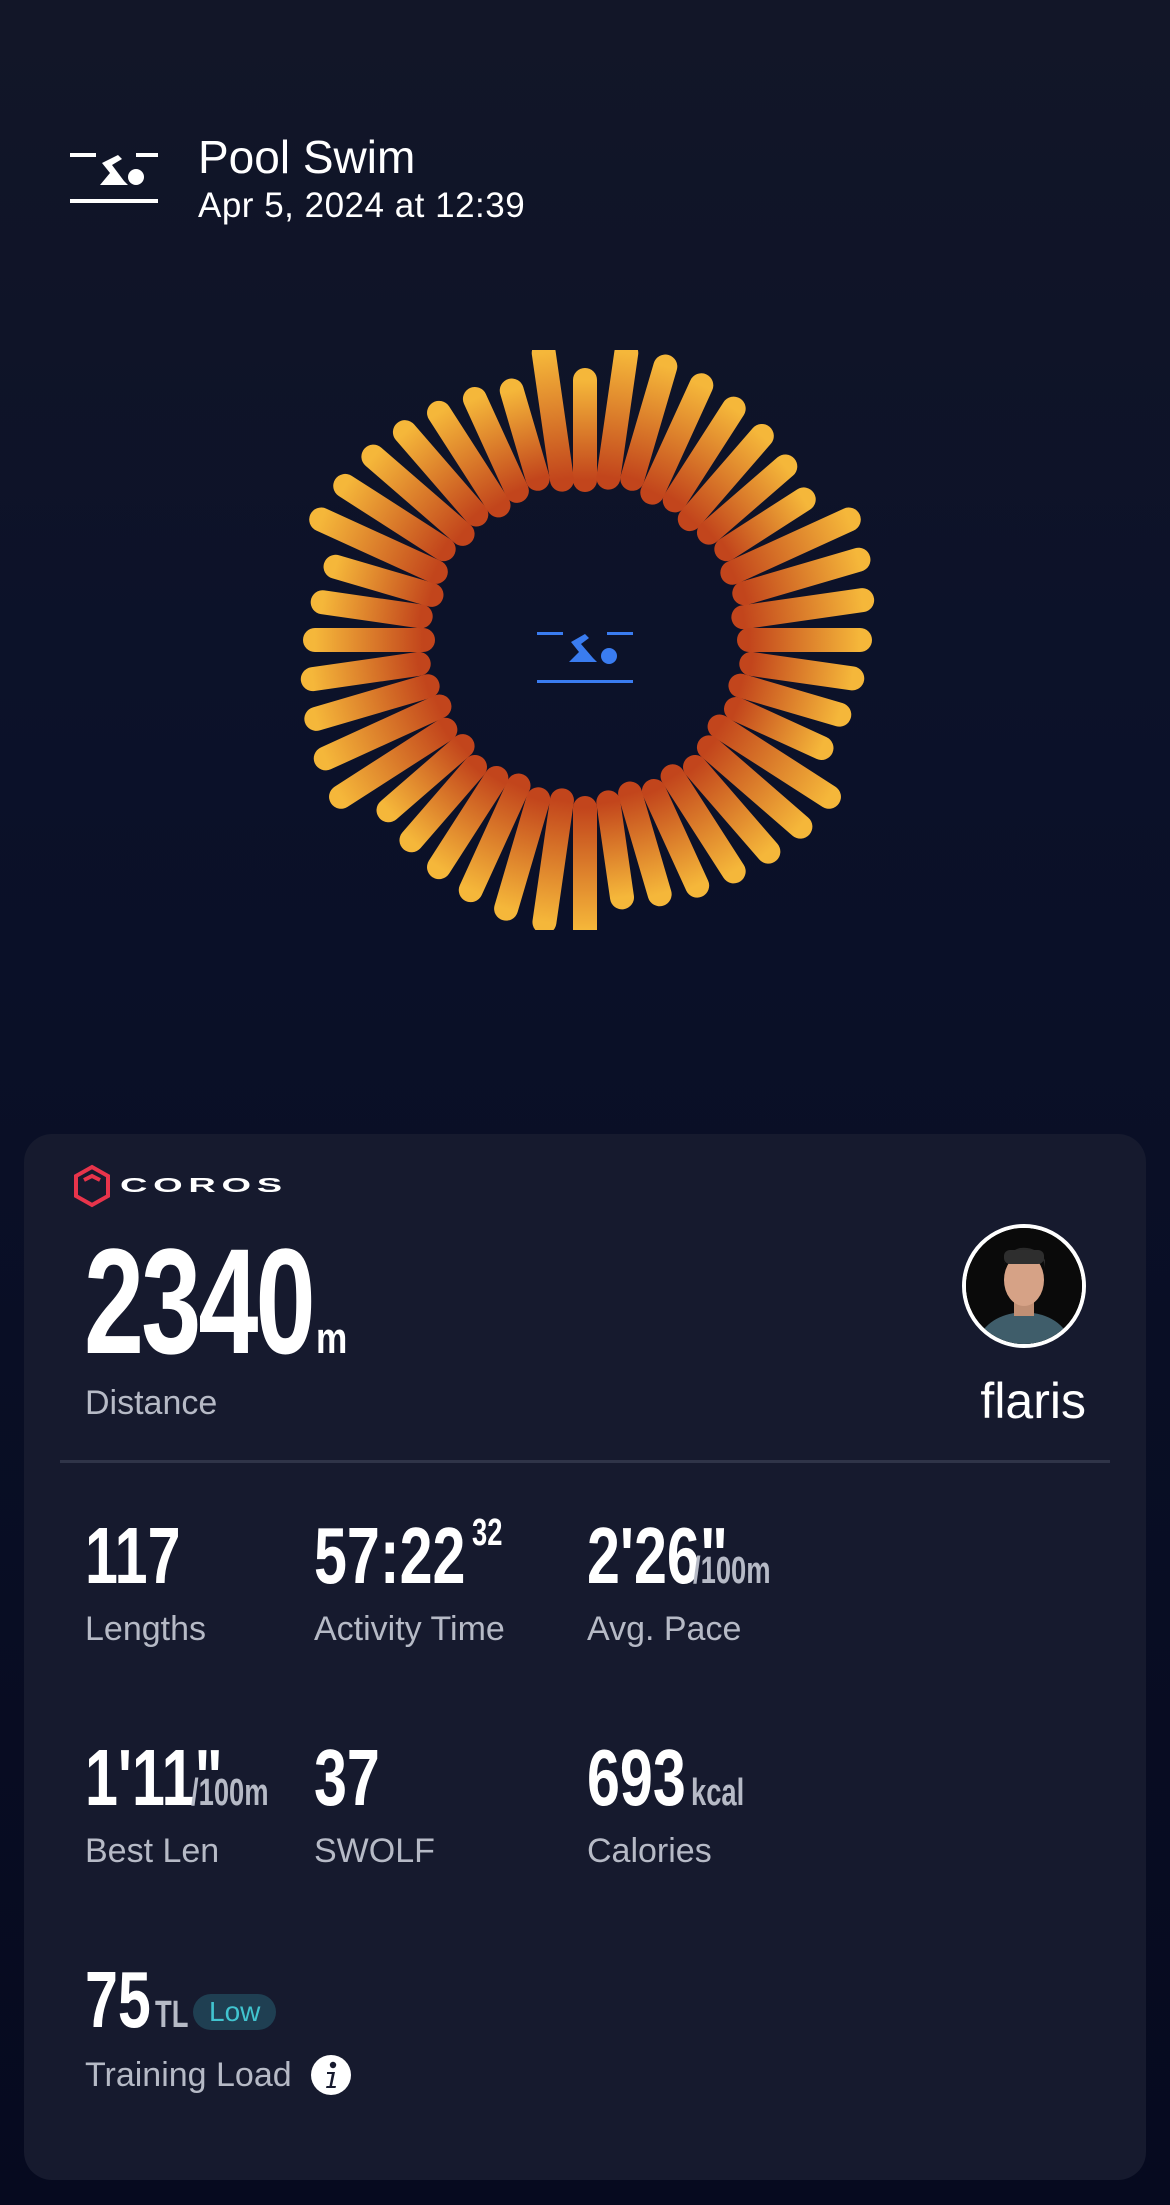 The image size is (1170, 2205). Describe the element at coordinates (374, 1851) in the screenshot. I see `stat-label: SWOLF` at that location.